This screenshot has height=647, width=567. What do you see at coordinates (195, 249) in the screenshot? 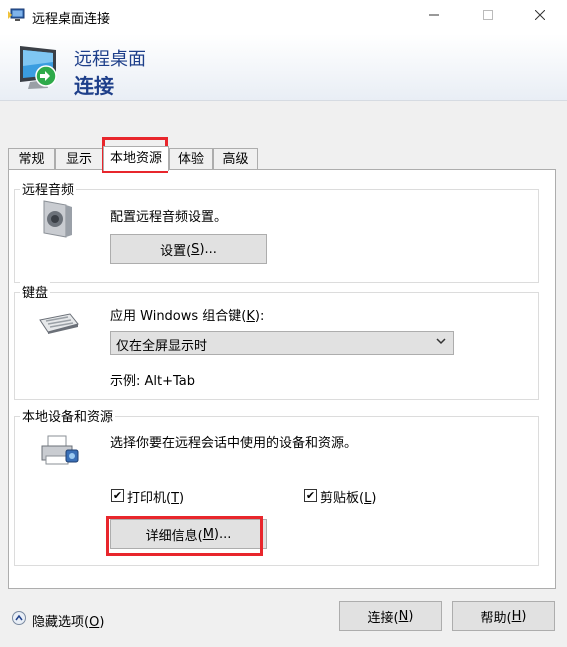
I see `audio-settings-accesskey: S` at bounding box center [195, 249].